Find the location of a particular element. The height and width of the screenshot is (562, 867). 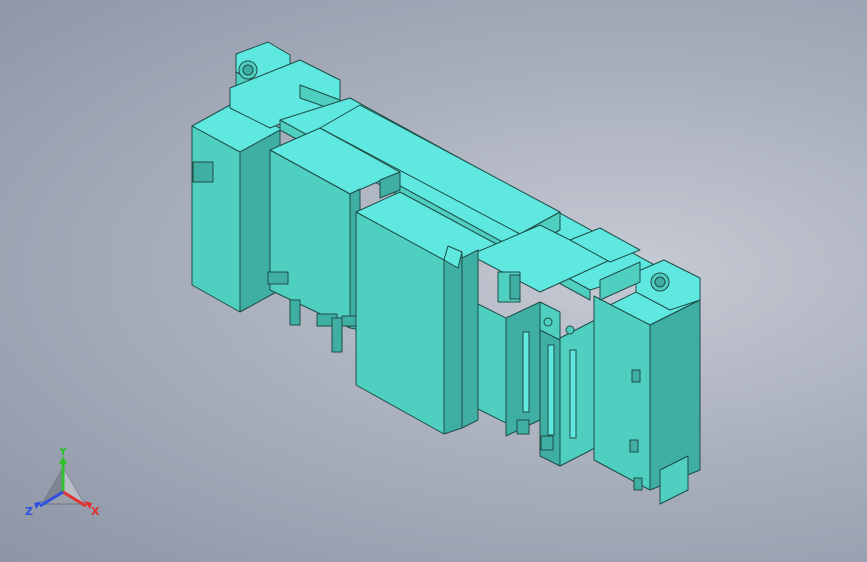

right-end-module is located at coordinates (647, 392).